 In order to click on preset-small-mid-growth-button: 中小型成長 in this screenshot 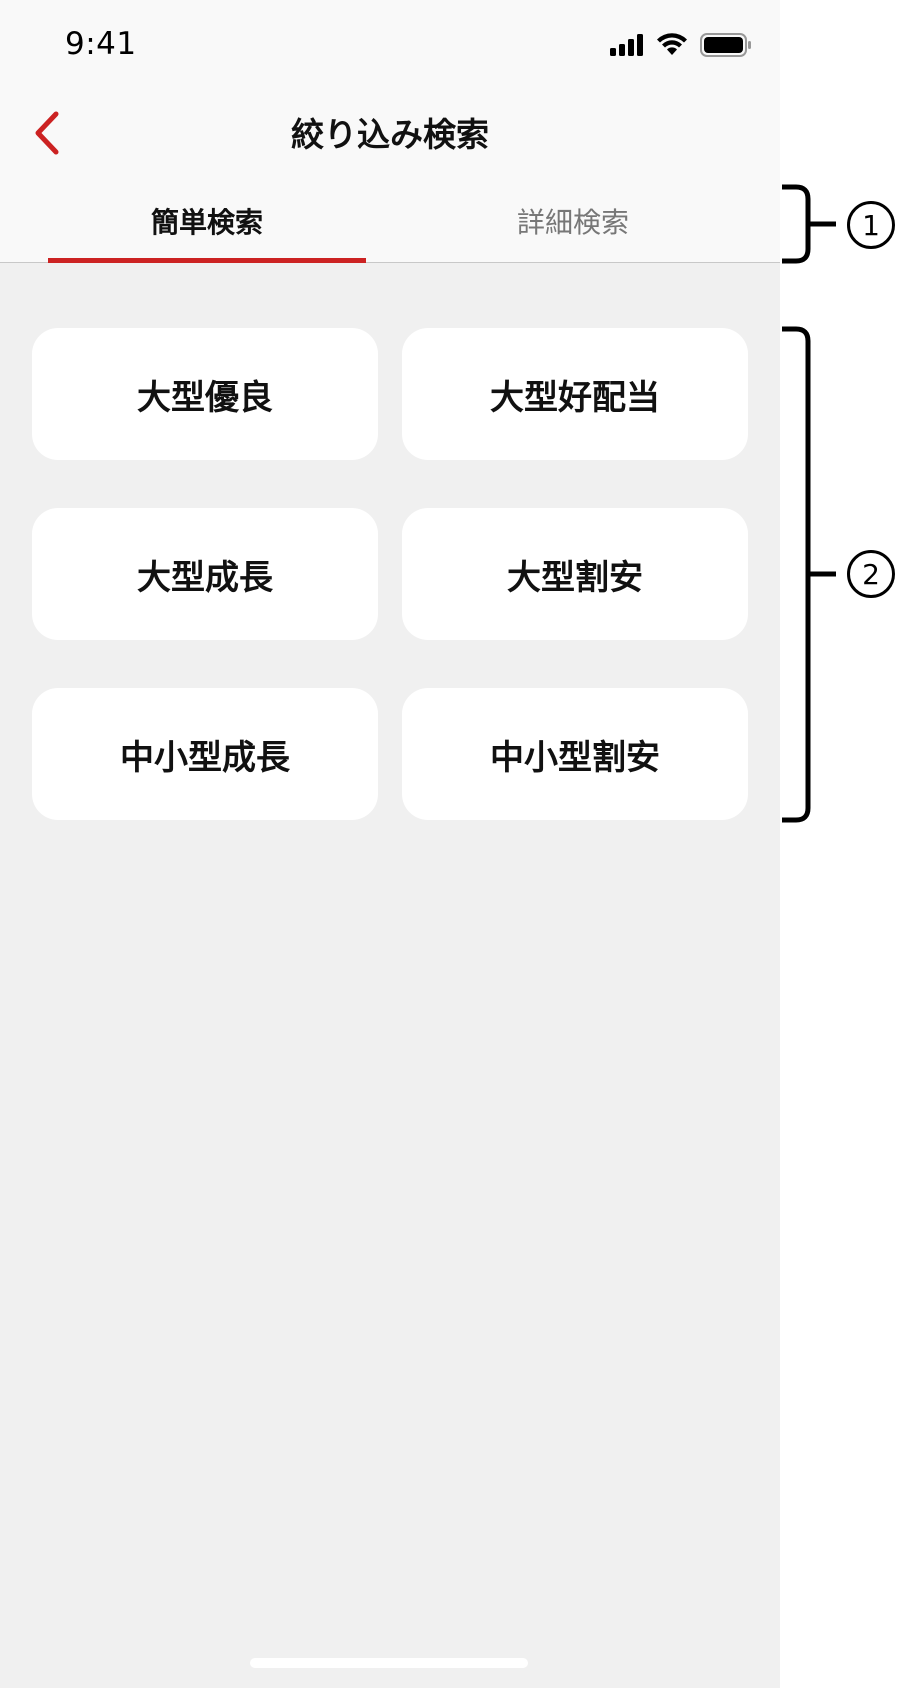, I will do `click(205, 754)`.